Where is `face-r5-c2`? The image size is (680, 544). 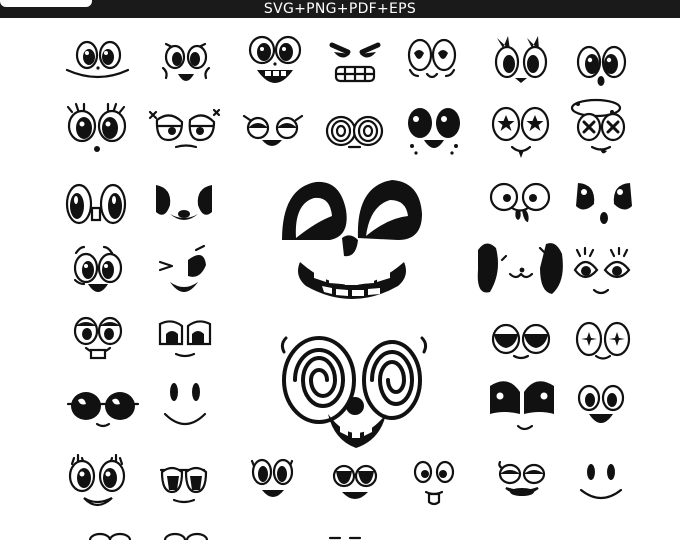
face-r5-c2 is located at coordinates (185, 339).